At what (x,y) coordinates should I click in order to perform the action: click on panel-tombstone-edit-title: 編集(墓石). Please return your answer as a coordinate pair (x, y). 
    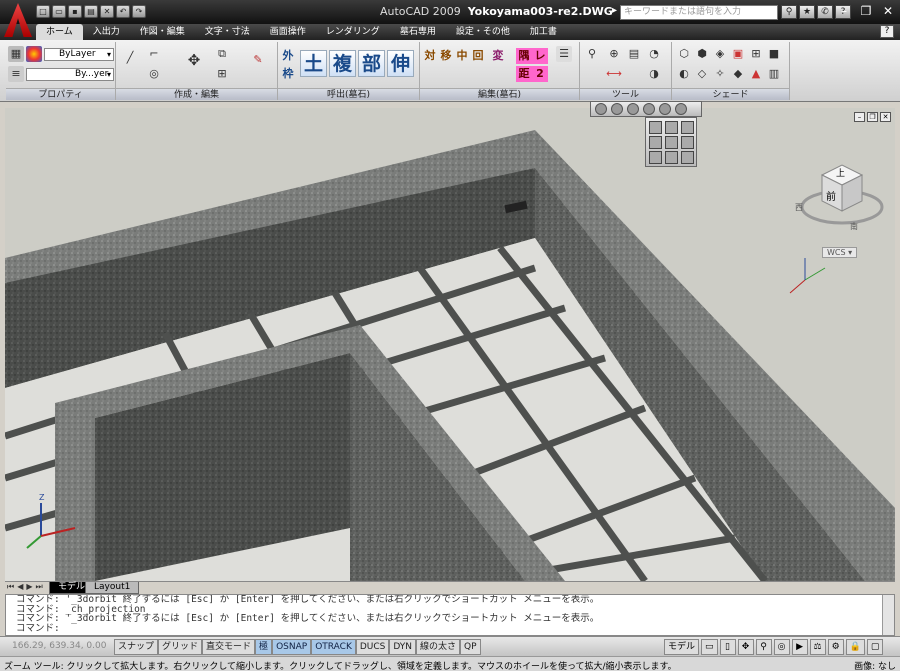
    Looking at the image, I should click on (499, 94).